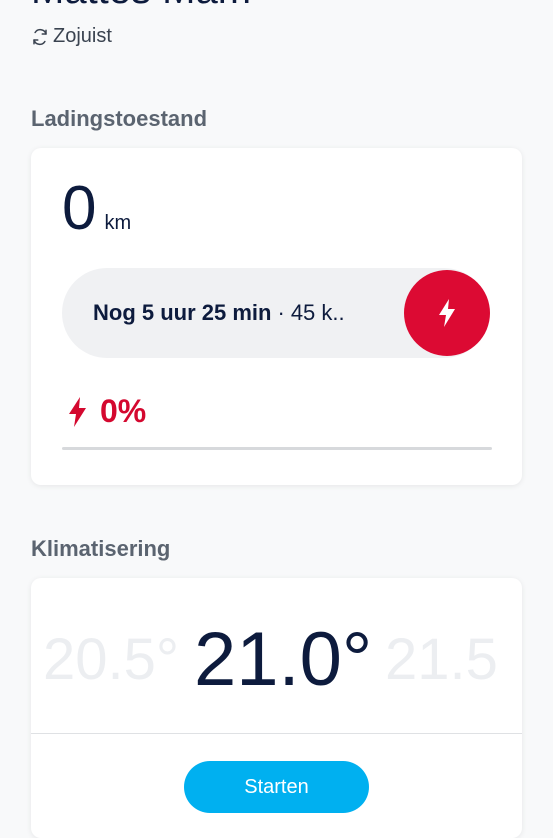  I want to click on card-divider, so click(276, 733).